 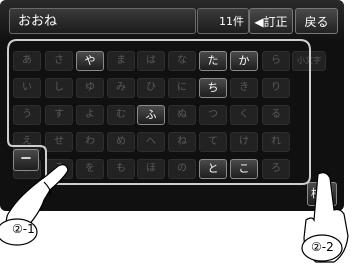 What do you see at coordinates (213, 61) in the screenshot?
I see `kana-key: た` at bounding box center [213, 61].